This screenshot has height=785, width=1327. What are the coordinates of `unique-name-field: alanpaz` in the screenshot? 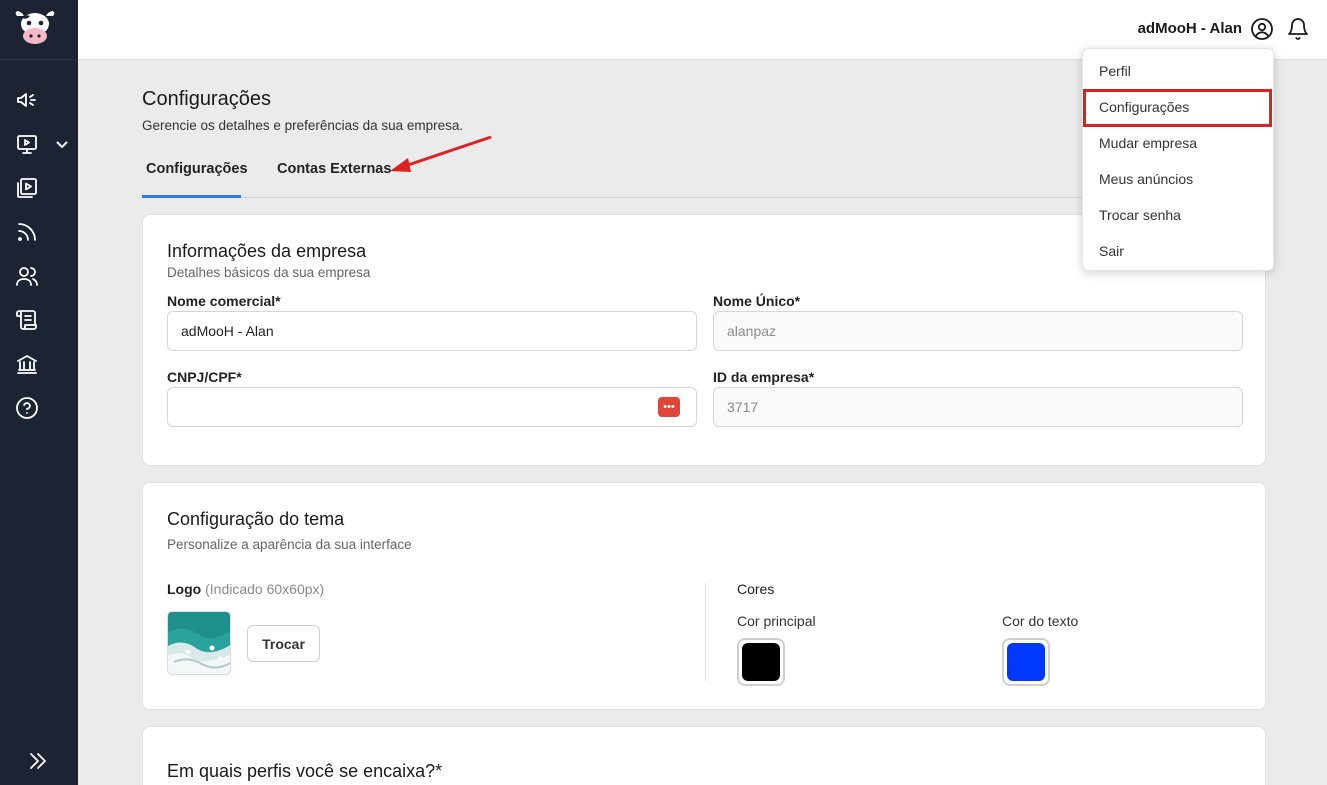 It's located at (978, 331).